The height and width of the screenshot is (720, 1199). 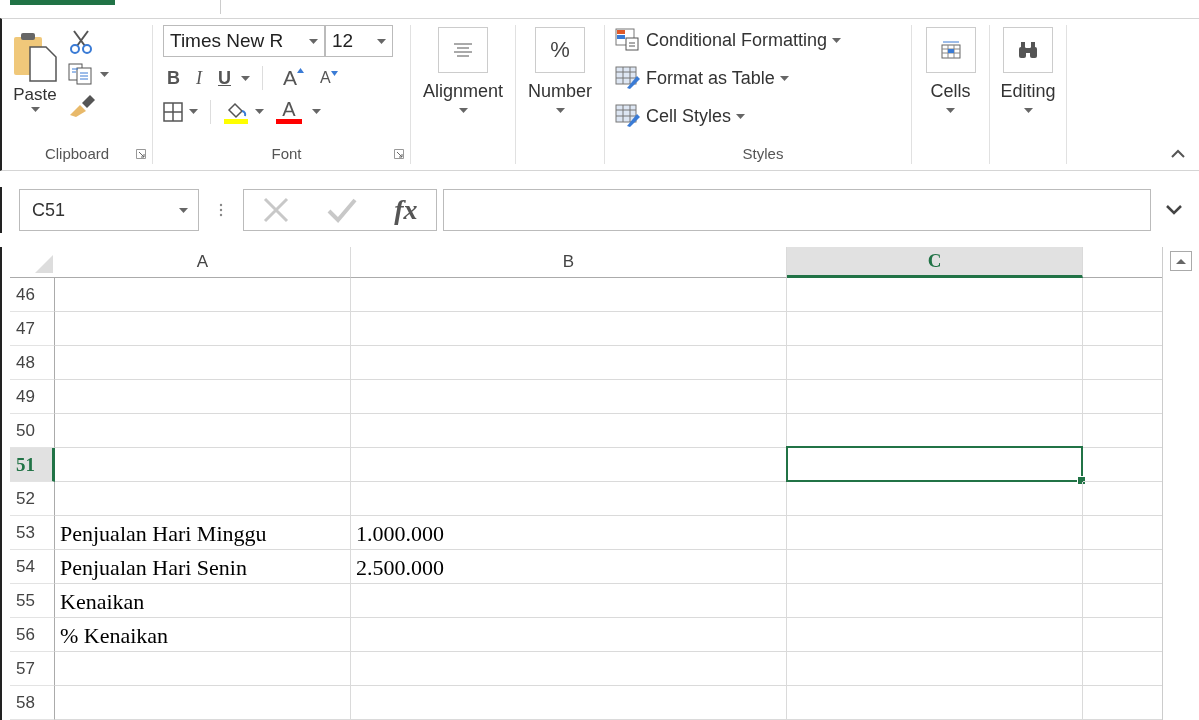 What do you see at coordinates (35, 84) in the screenshot?
I see `paste-button: Paste` at bounding box center [35, 84].